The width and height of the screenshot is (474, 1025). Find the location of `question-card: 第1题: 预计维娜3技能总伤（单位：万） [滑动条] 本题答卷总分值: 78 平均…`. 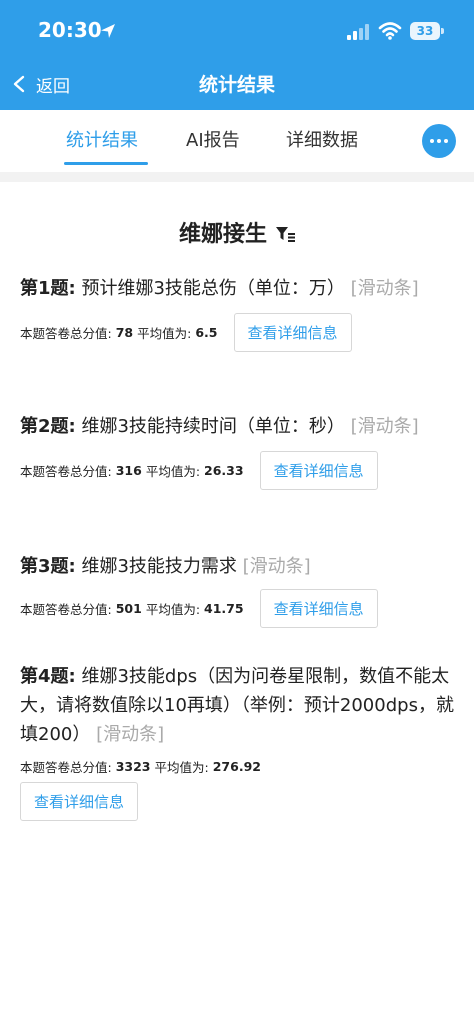

question-card: 第1题: 预计维娜3技能总伤（单位：万） [滑动条] 本题答卷总分值: 78 平均… is located at coordinates (237, 313).